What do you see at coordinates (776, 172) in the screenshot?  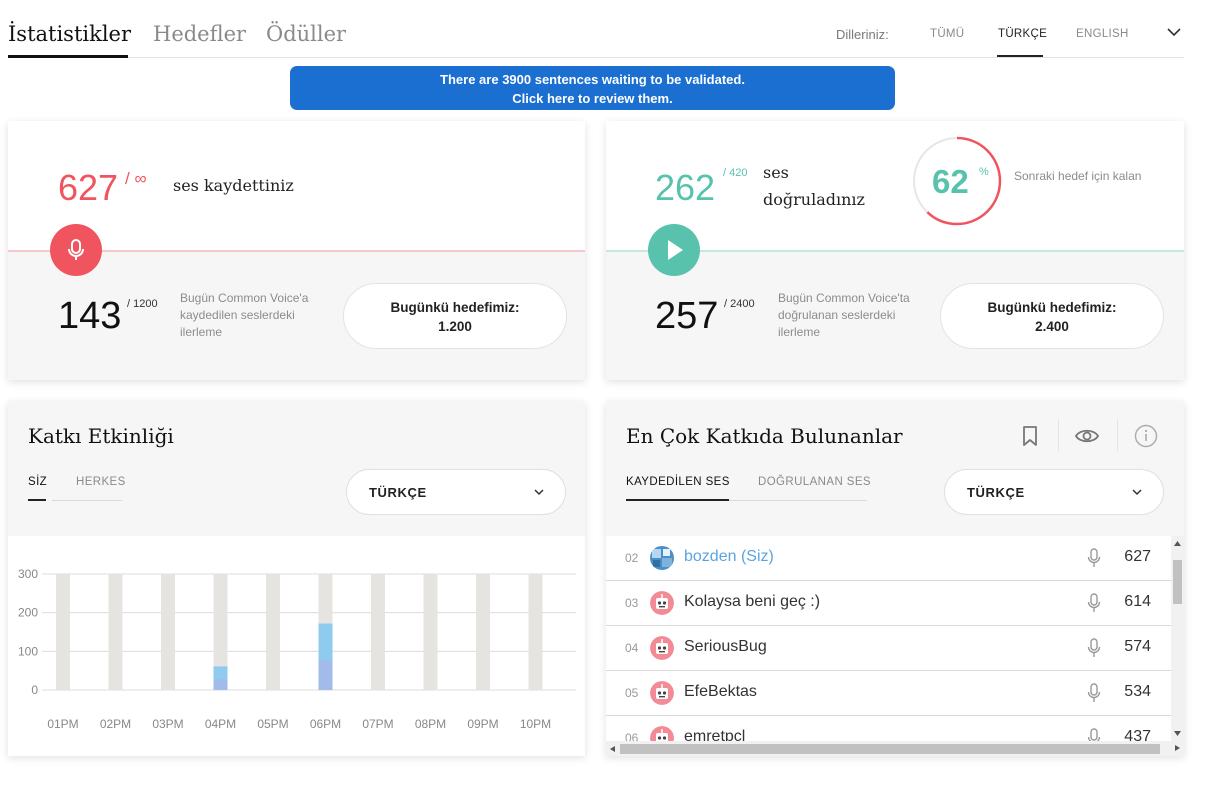 I see `listen-label-line-1: ses` at bounding box center [776, 172].